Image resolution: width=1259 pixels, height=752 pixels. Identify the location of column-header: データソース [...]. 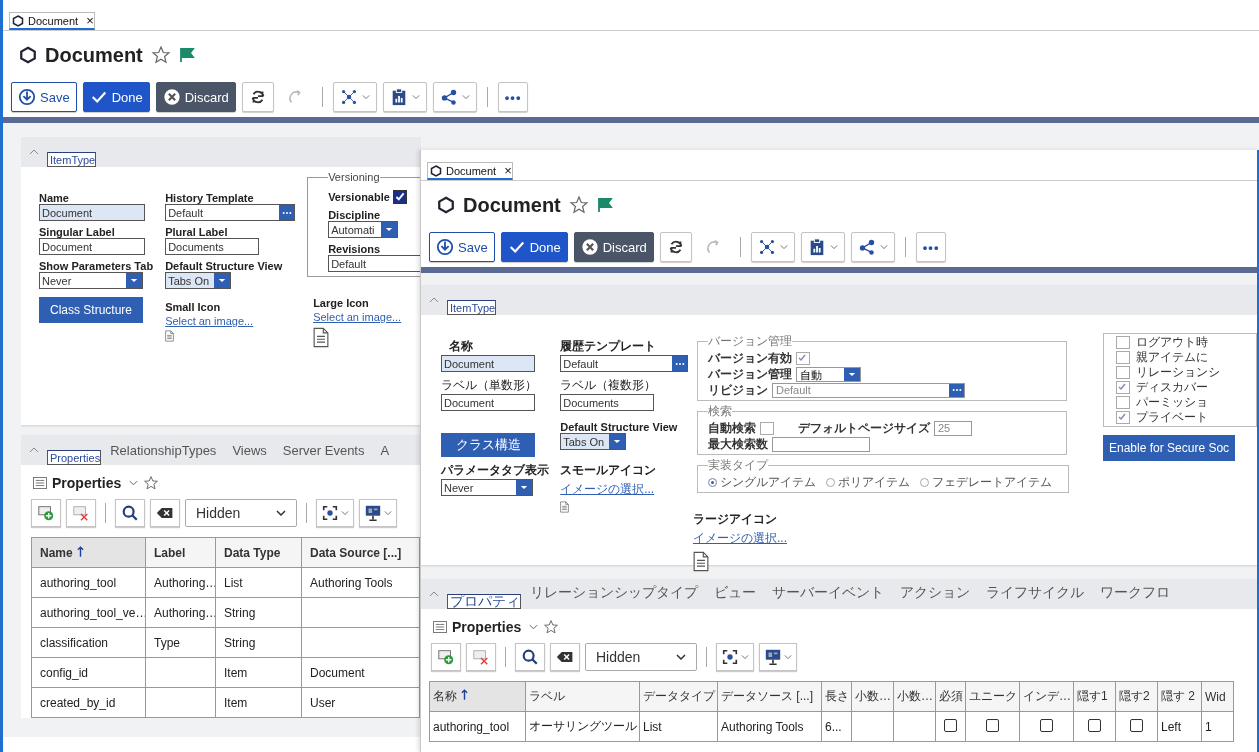
(769, 696).